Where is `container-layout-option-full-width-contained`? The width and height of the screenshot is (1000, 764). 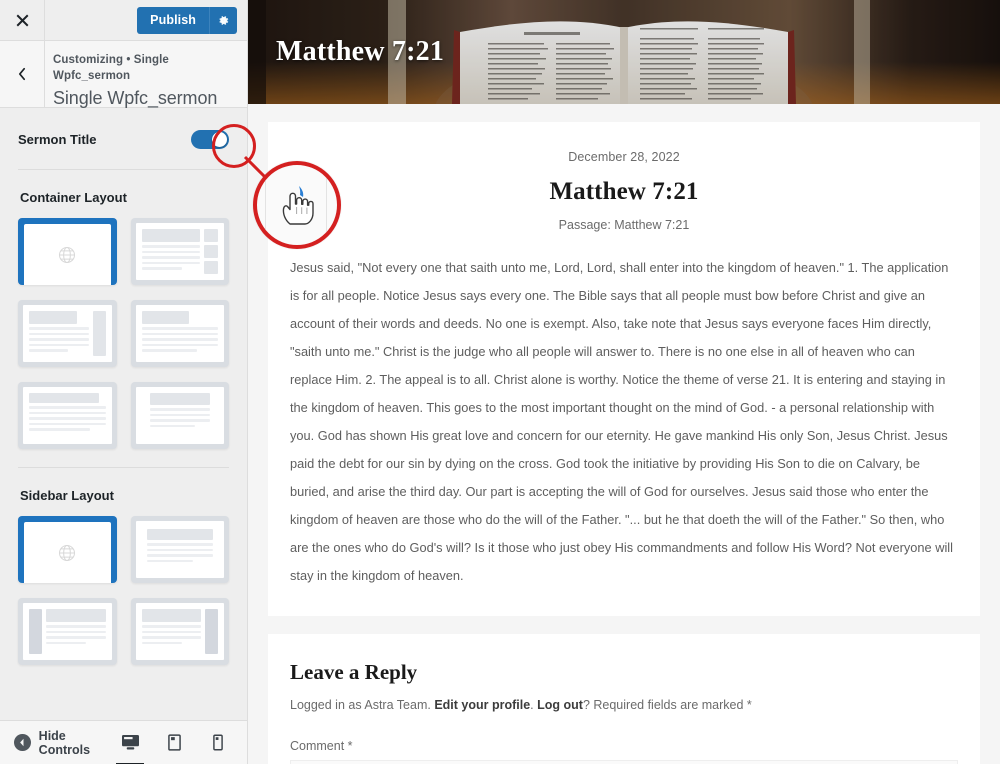
container-layout-option-full-width-contained is located at coordinates (67, 415).